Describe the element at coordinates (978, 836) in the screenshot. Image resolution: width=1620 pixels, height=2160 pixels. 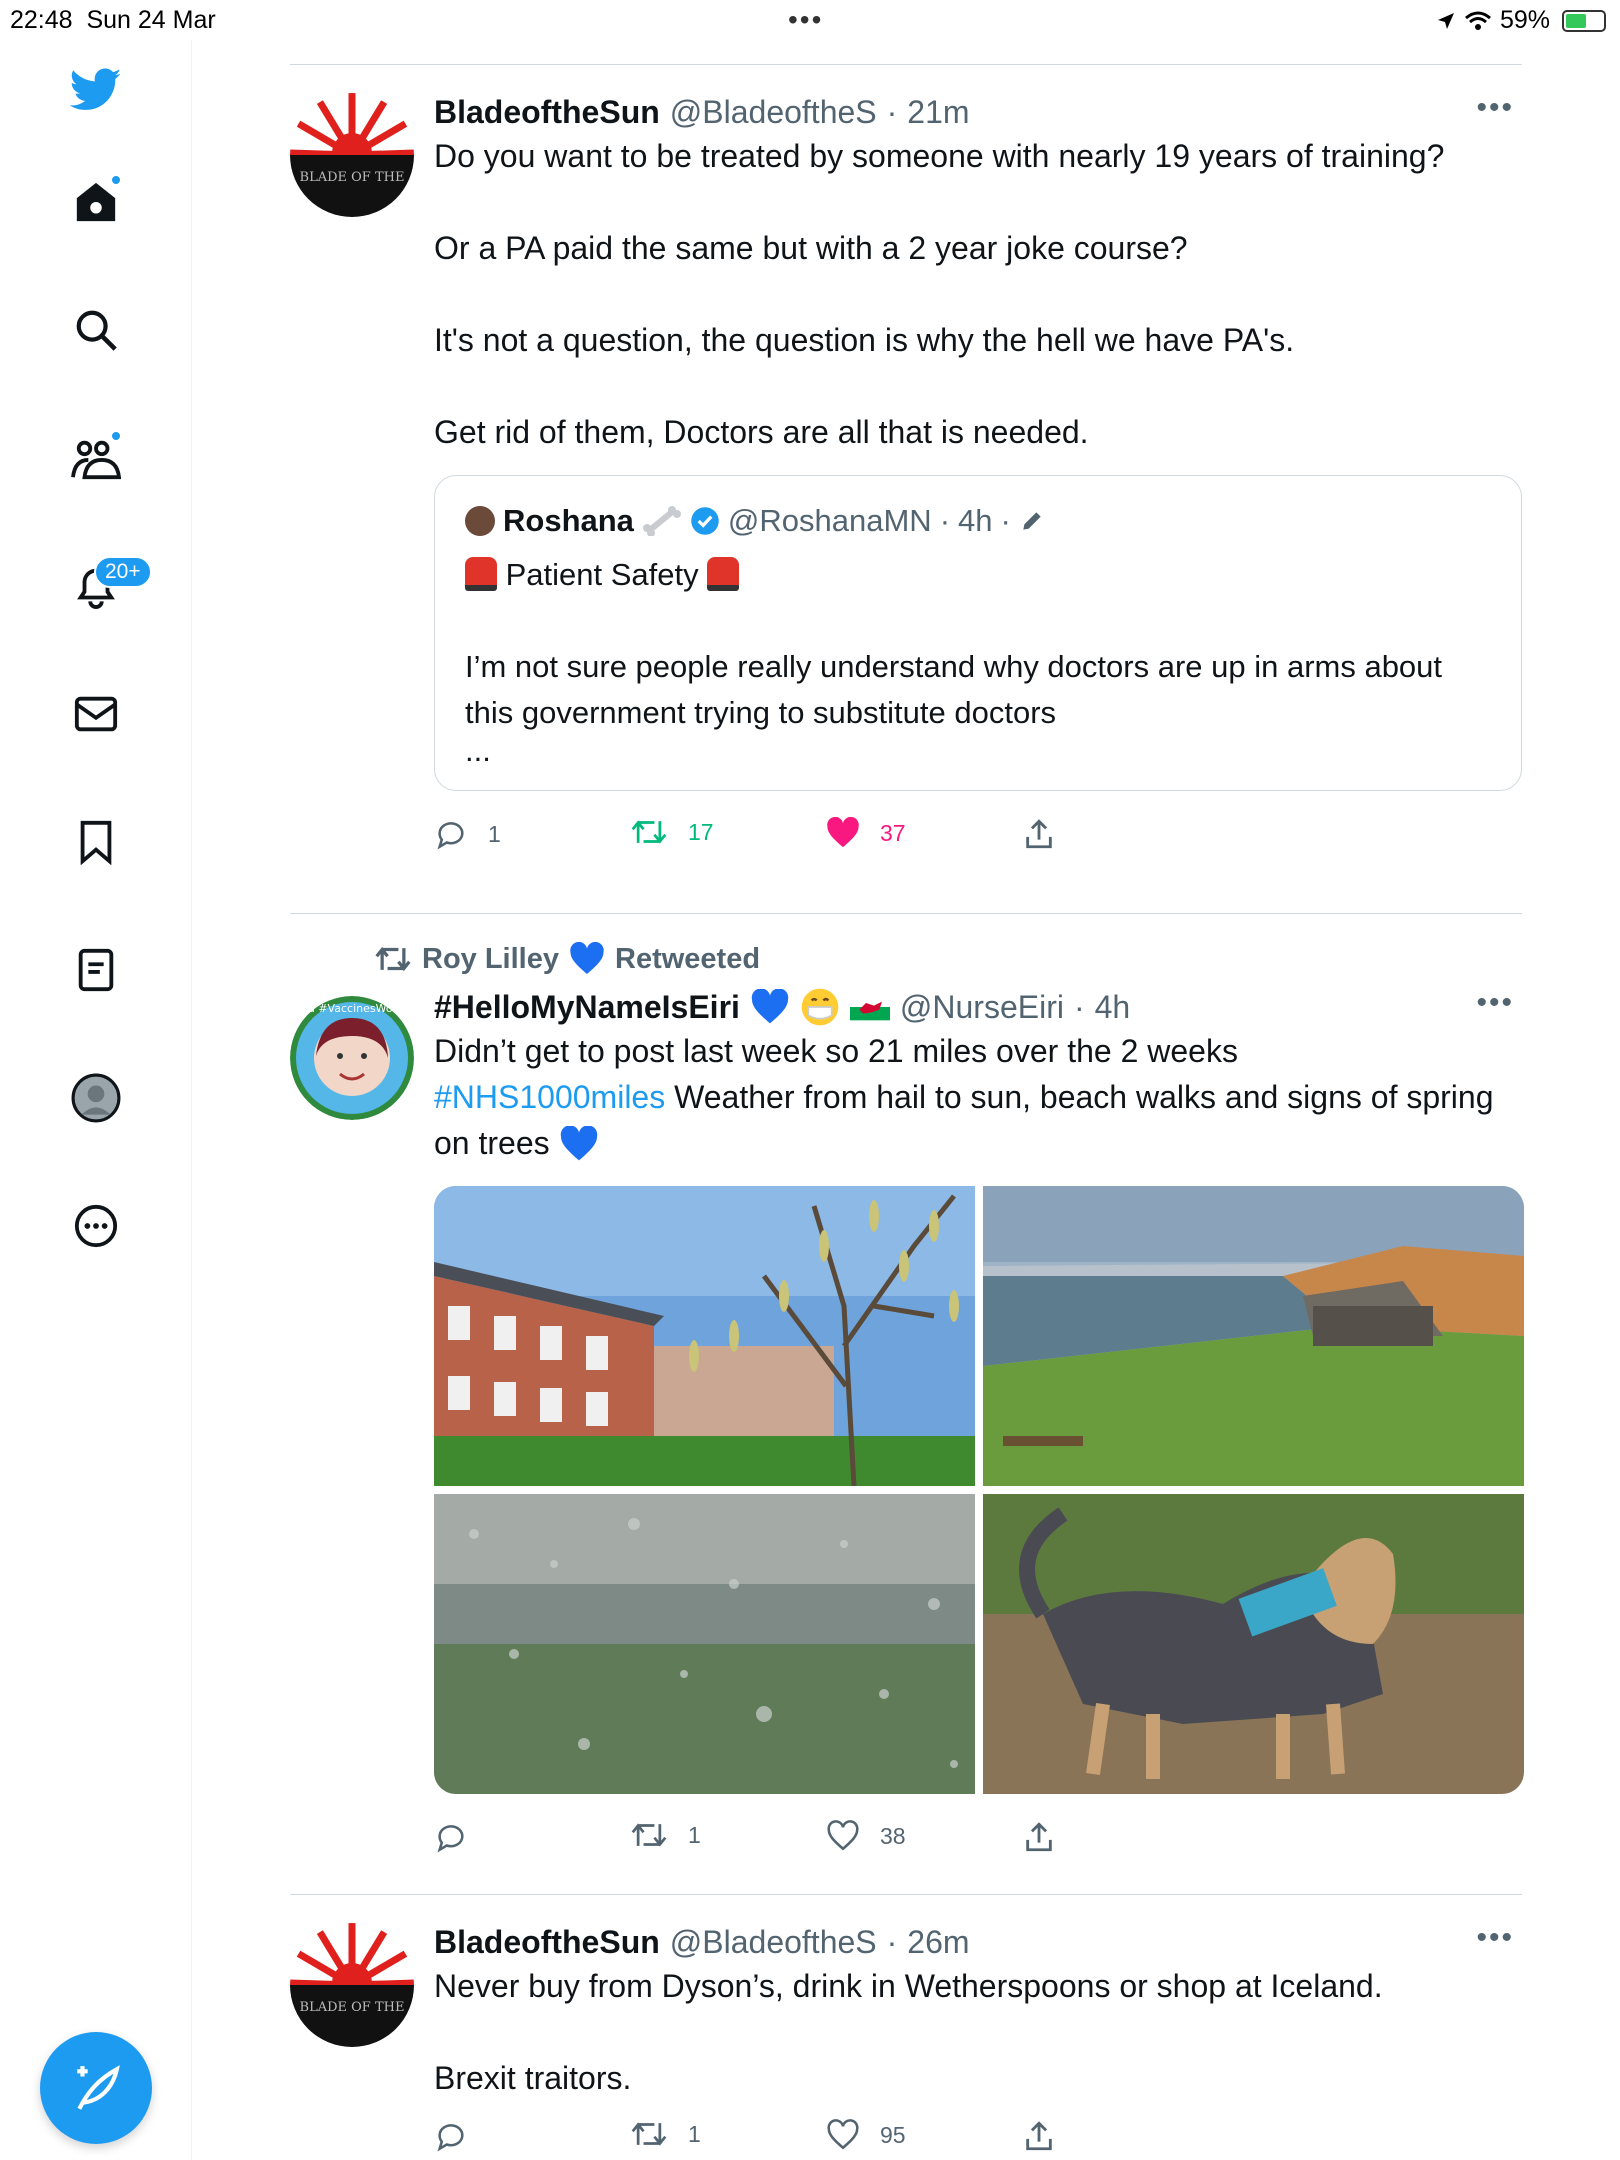
I see `tweet-actions: 1 17 37` at that location.